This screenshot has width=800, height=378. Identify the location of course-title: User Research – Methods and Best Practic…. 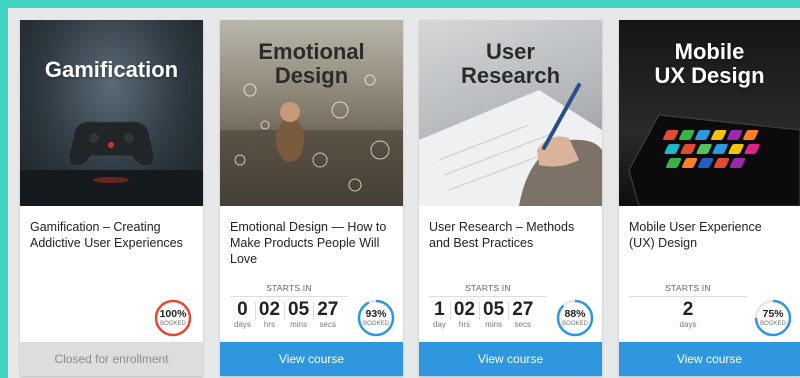
(510, 241).